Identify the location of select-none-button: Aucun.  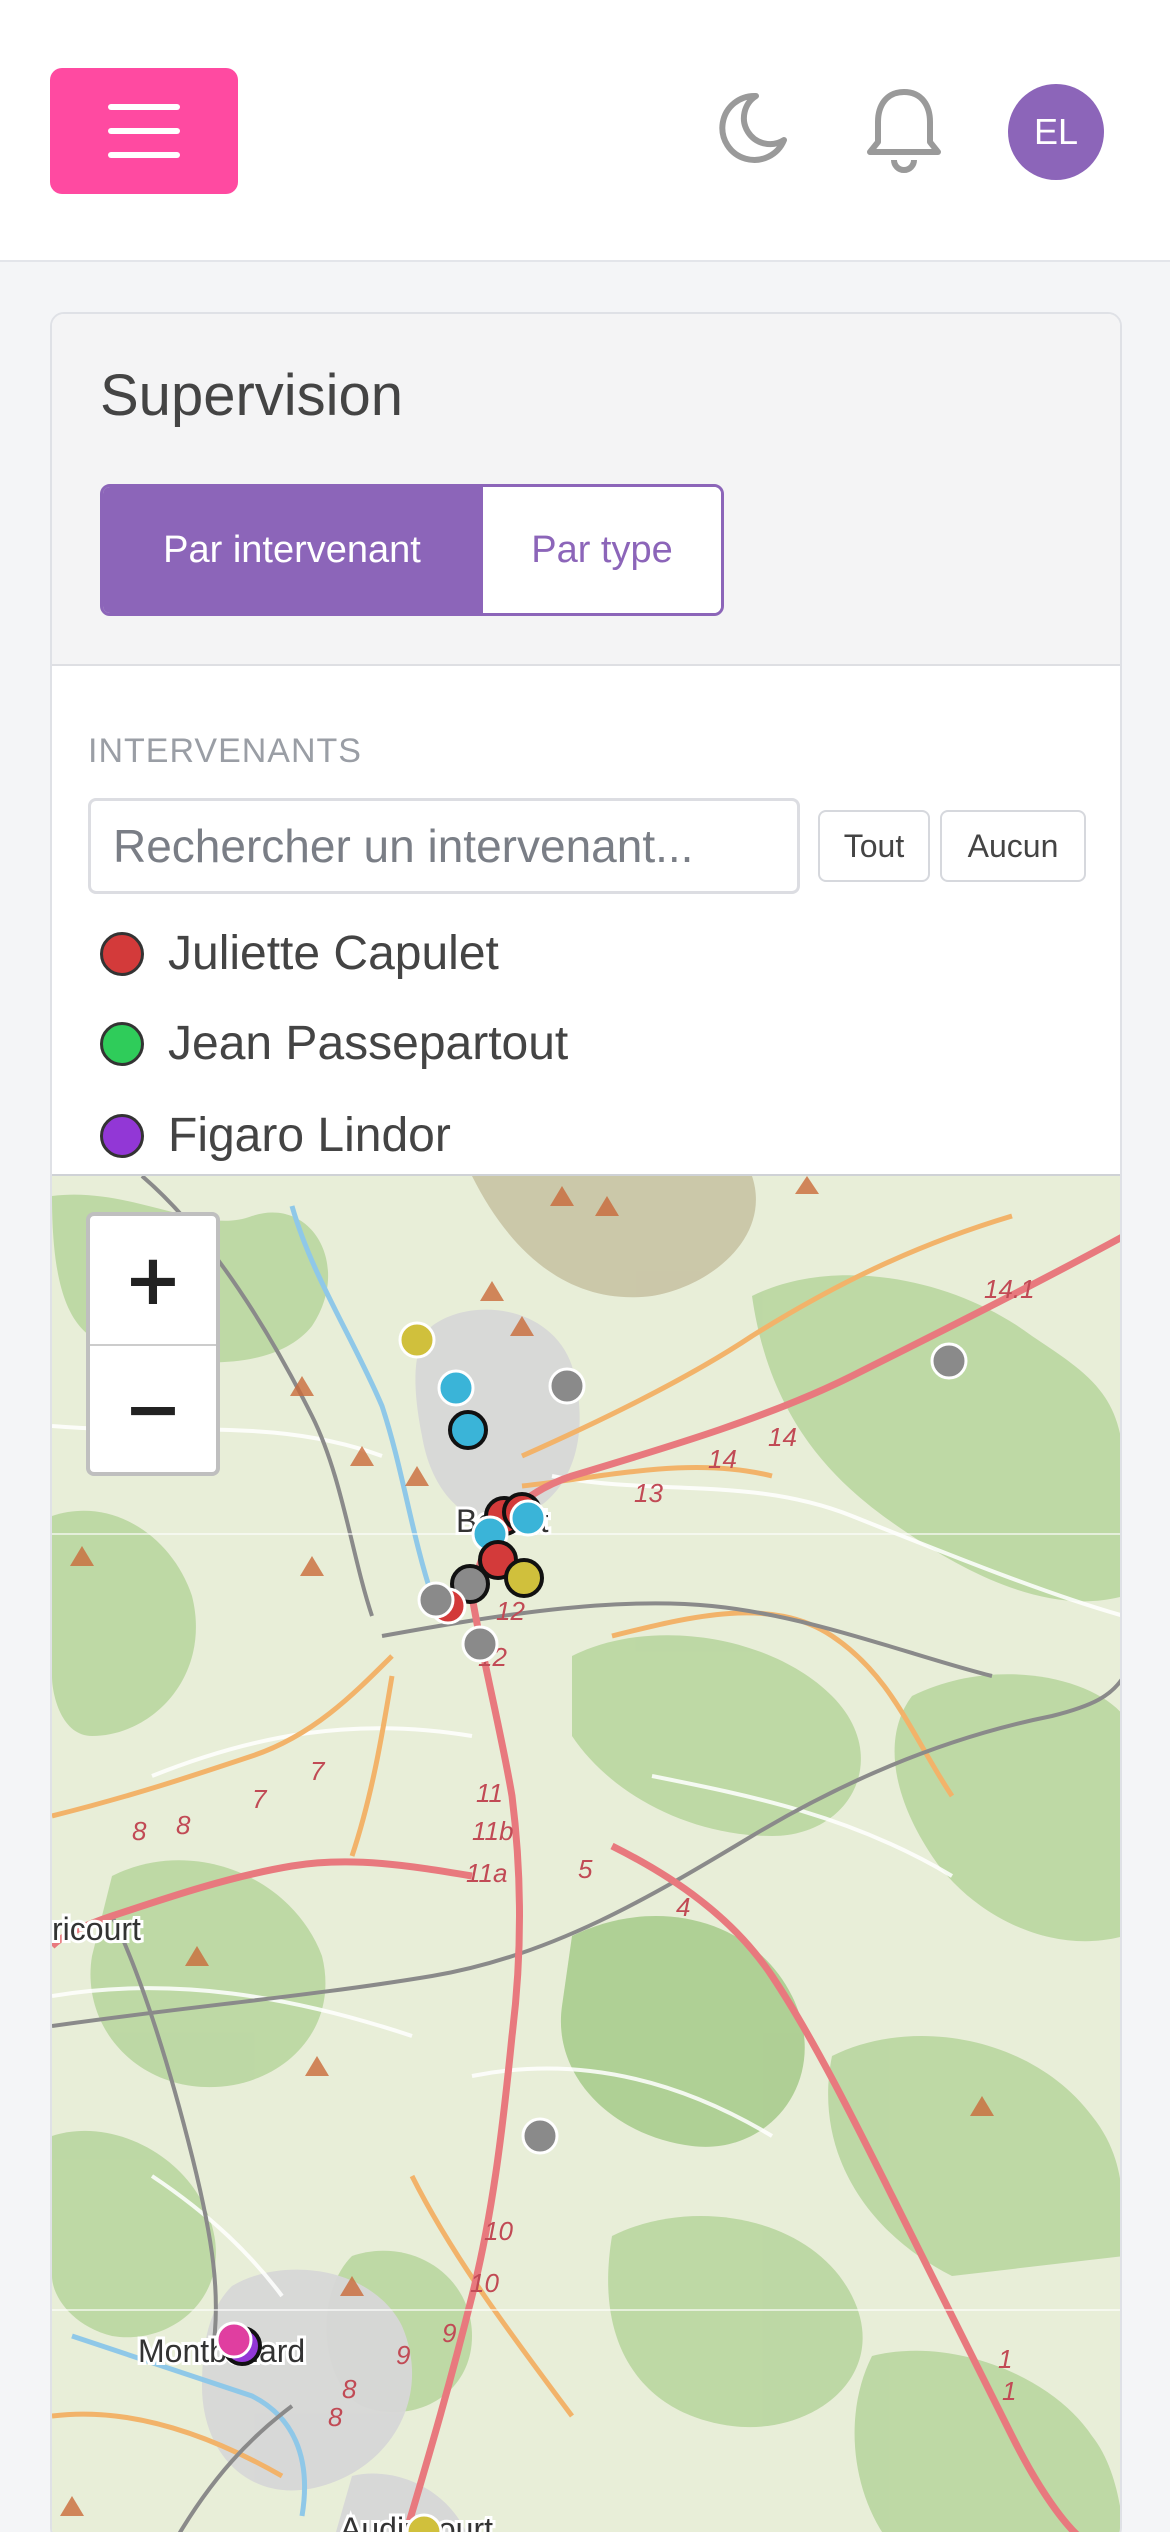
(1013, 846).